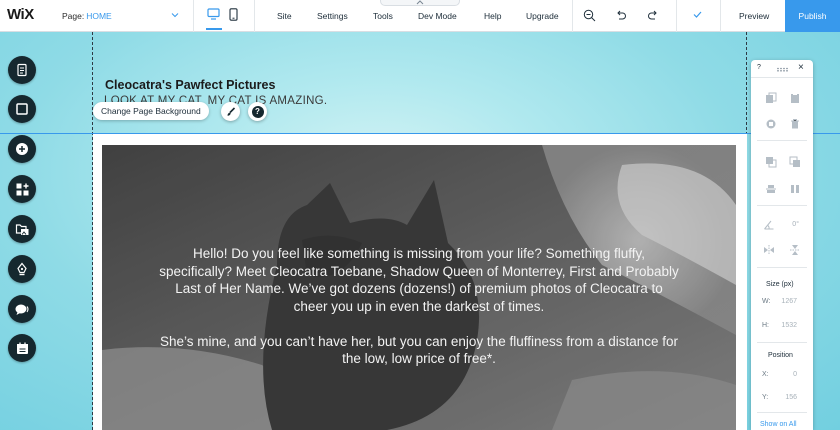  I want to click on menu-dev-mode: Dev Mode, so click(437, 16).